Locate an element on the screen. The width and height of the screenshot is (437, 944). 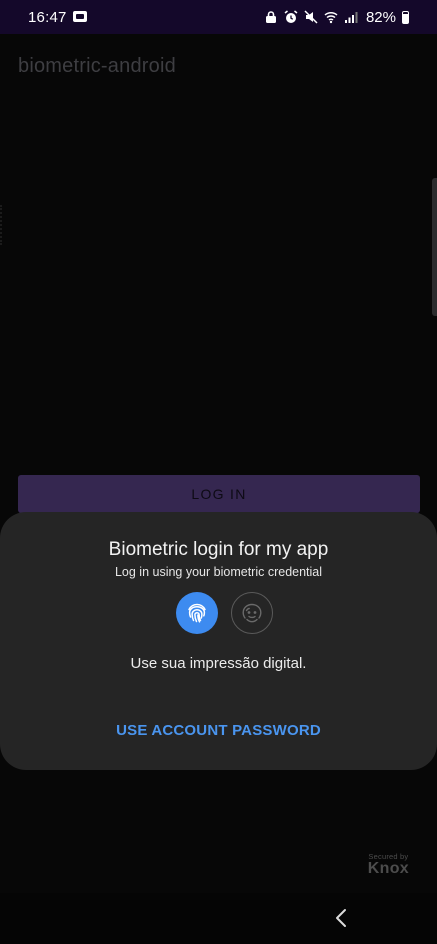
wifi-icon is located at coordinates (331, 17).